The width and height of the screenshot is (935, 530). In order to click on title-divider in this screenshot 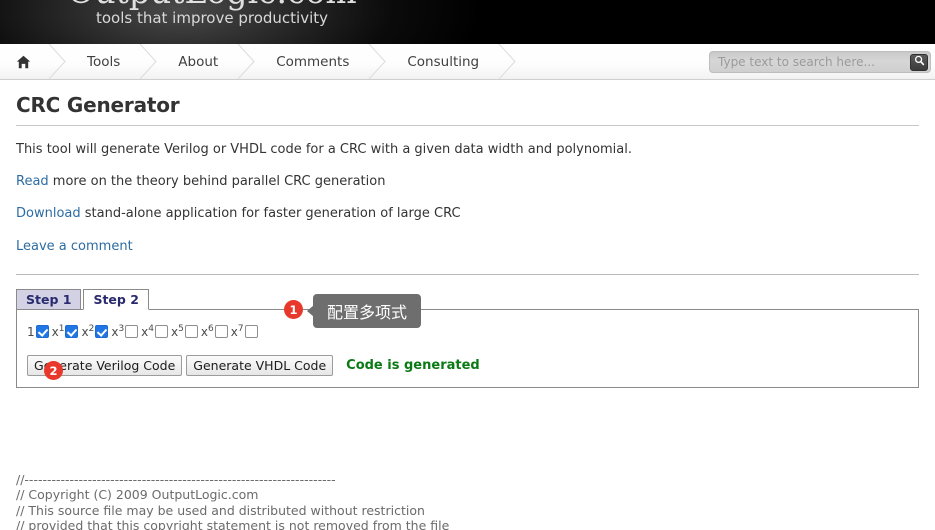, I will do `click(467, 125)`.